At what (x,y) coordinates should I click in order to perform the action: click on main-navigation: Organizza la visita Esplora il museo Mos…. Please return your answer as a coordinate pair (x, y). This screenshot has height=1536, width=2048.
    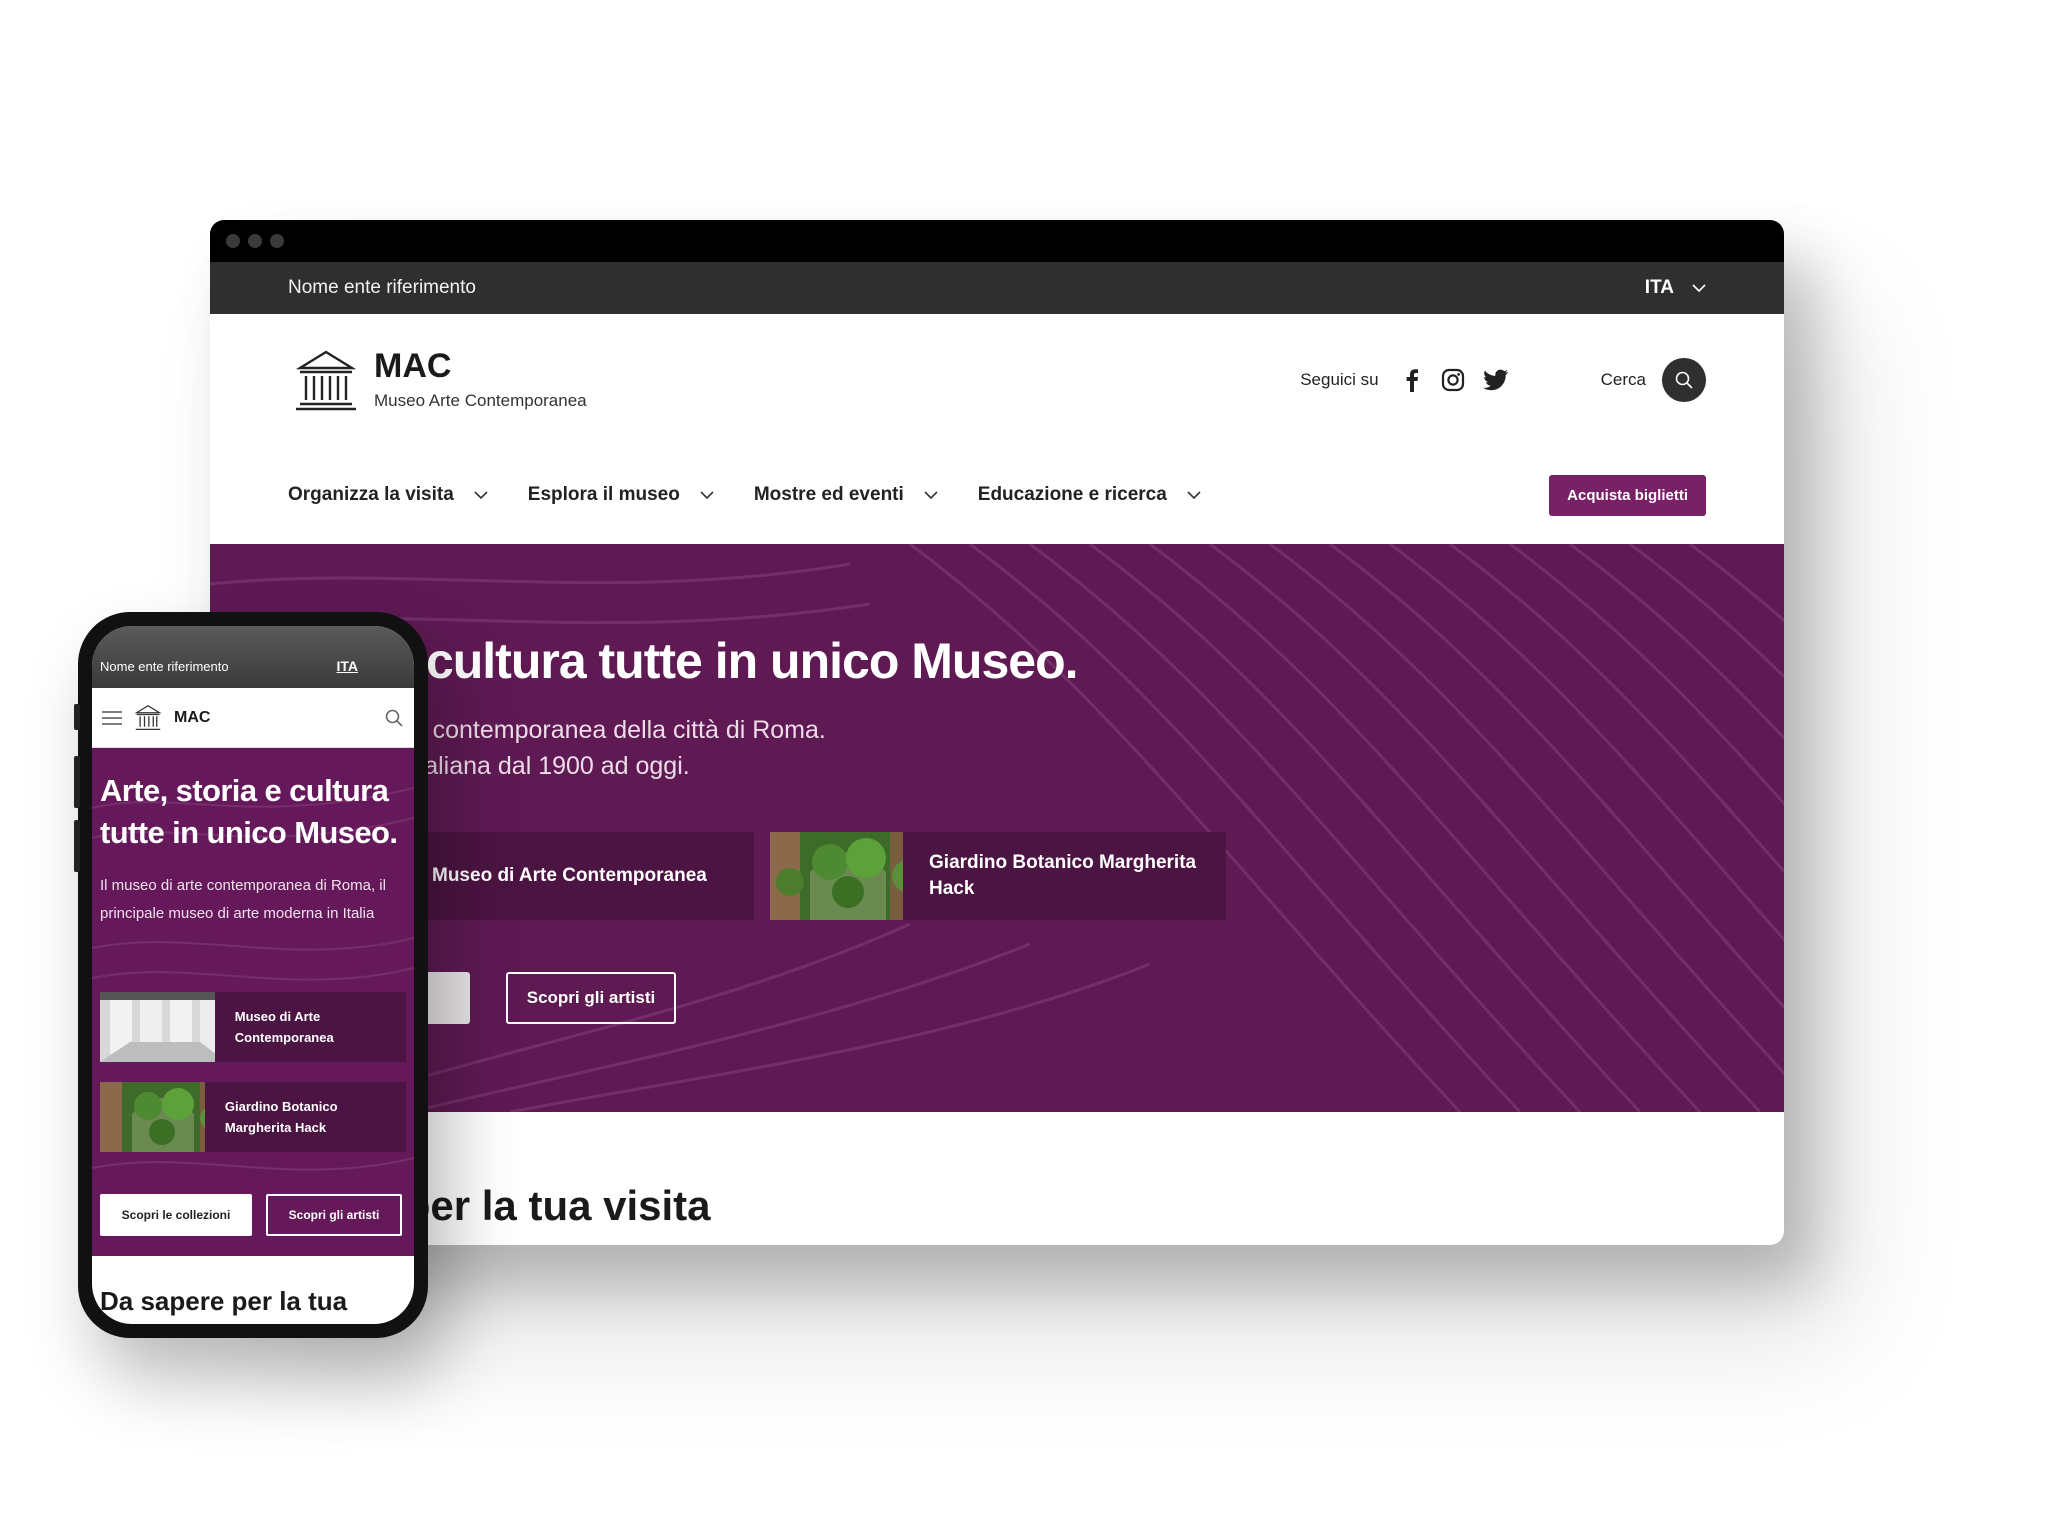
    Looking at the image, I should click on (997, 495).